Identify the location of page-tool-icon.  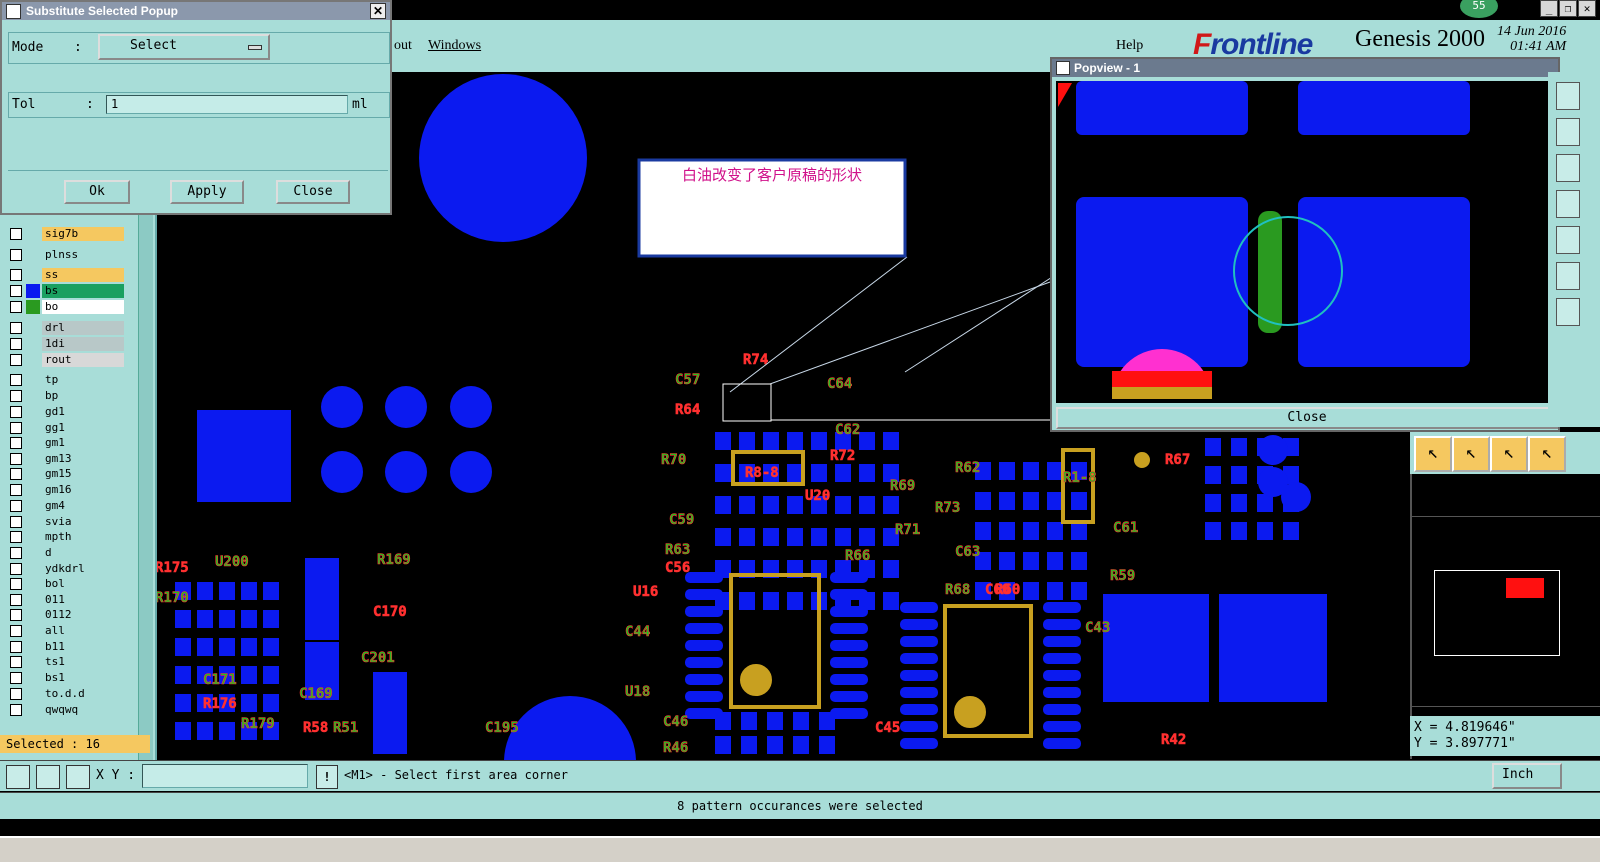
(1568, 240).